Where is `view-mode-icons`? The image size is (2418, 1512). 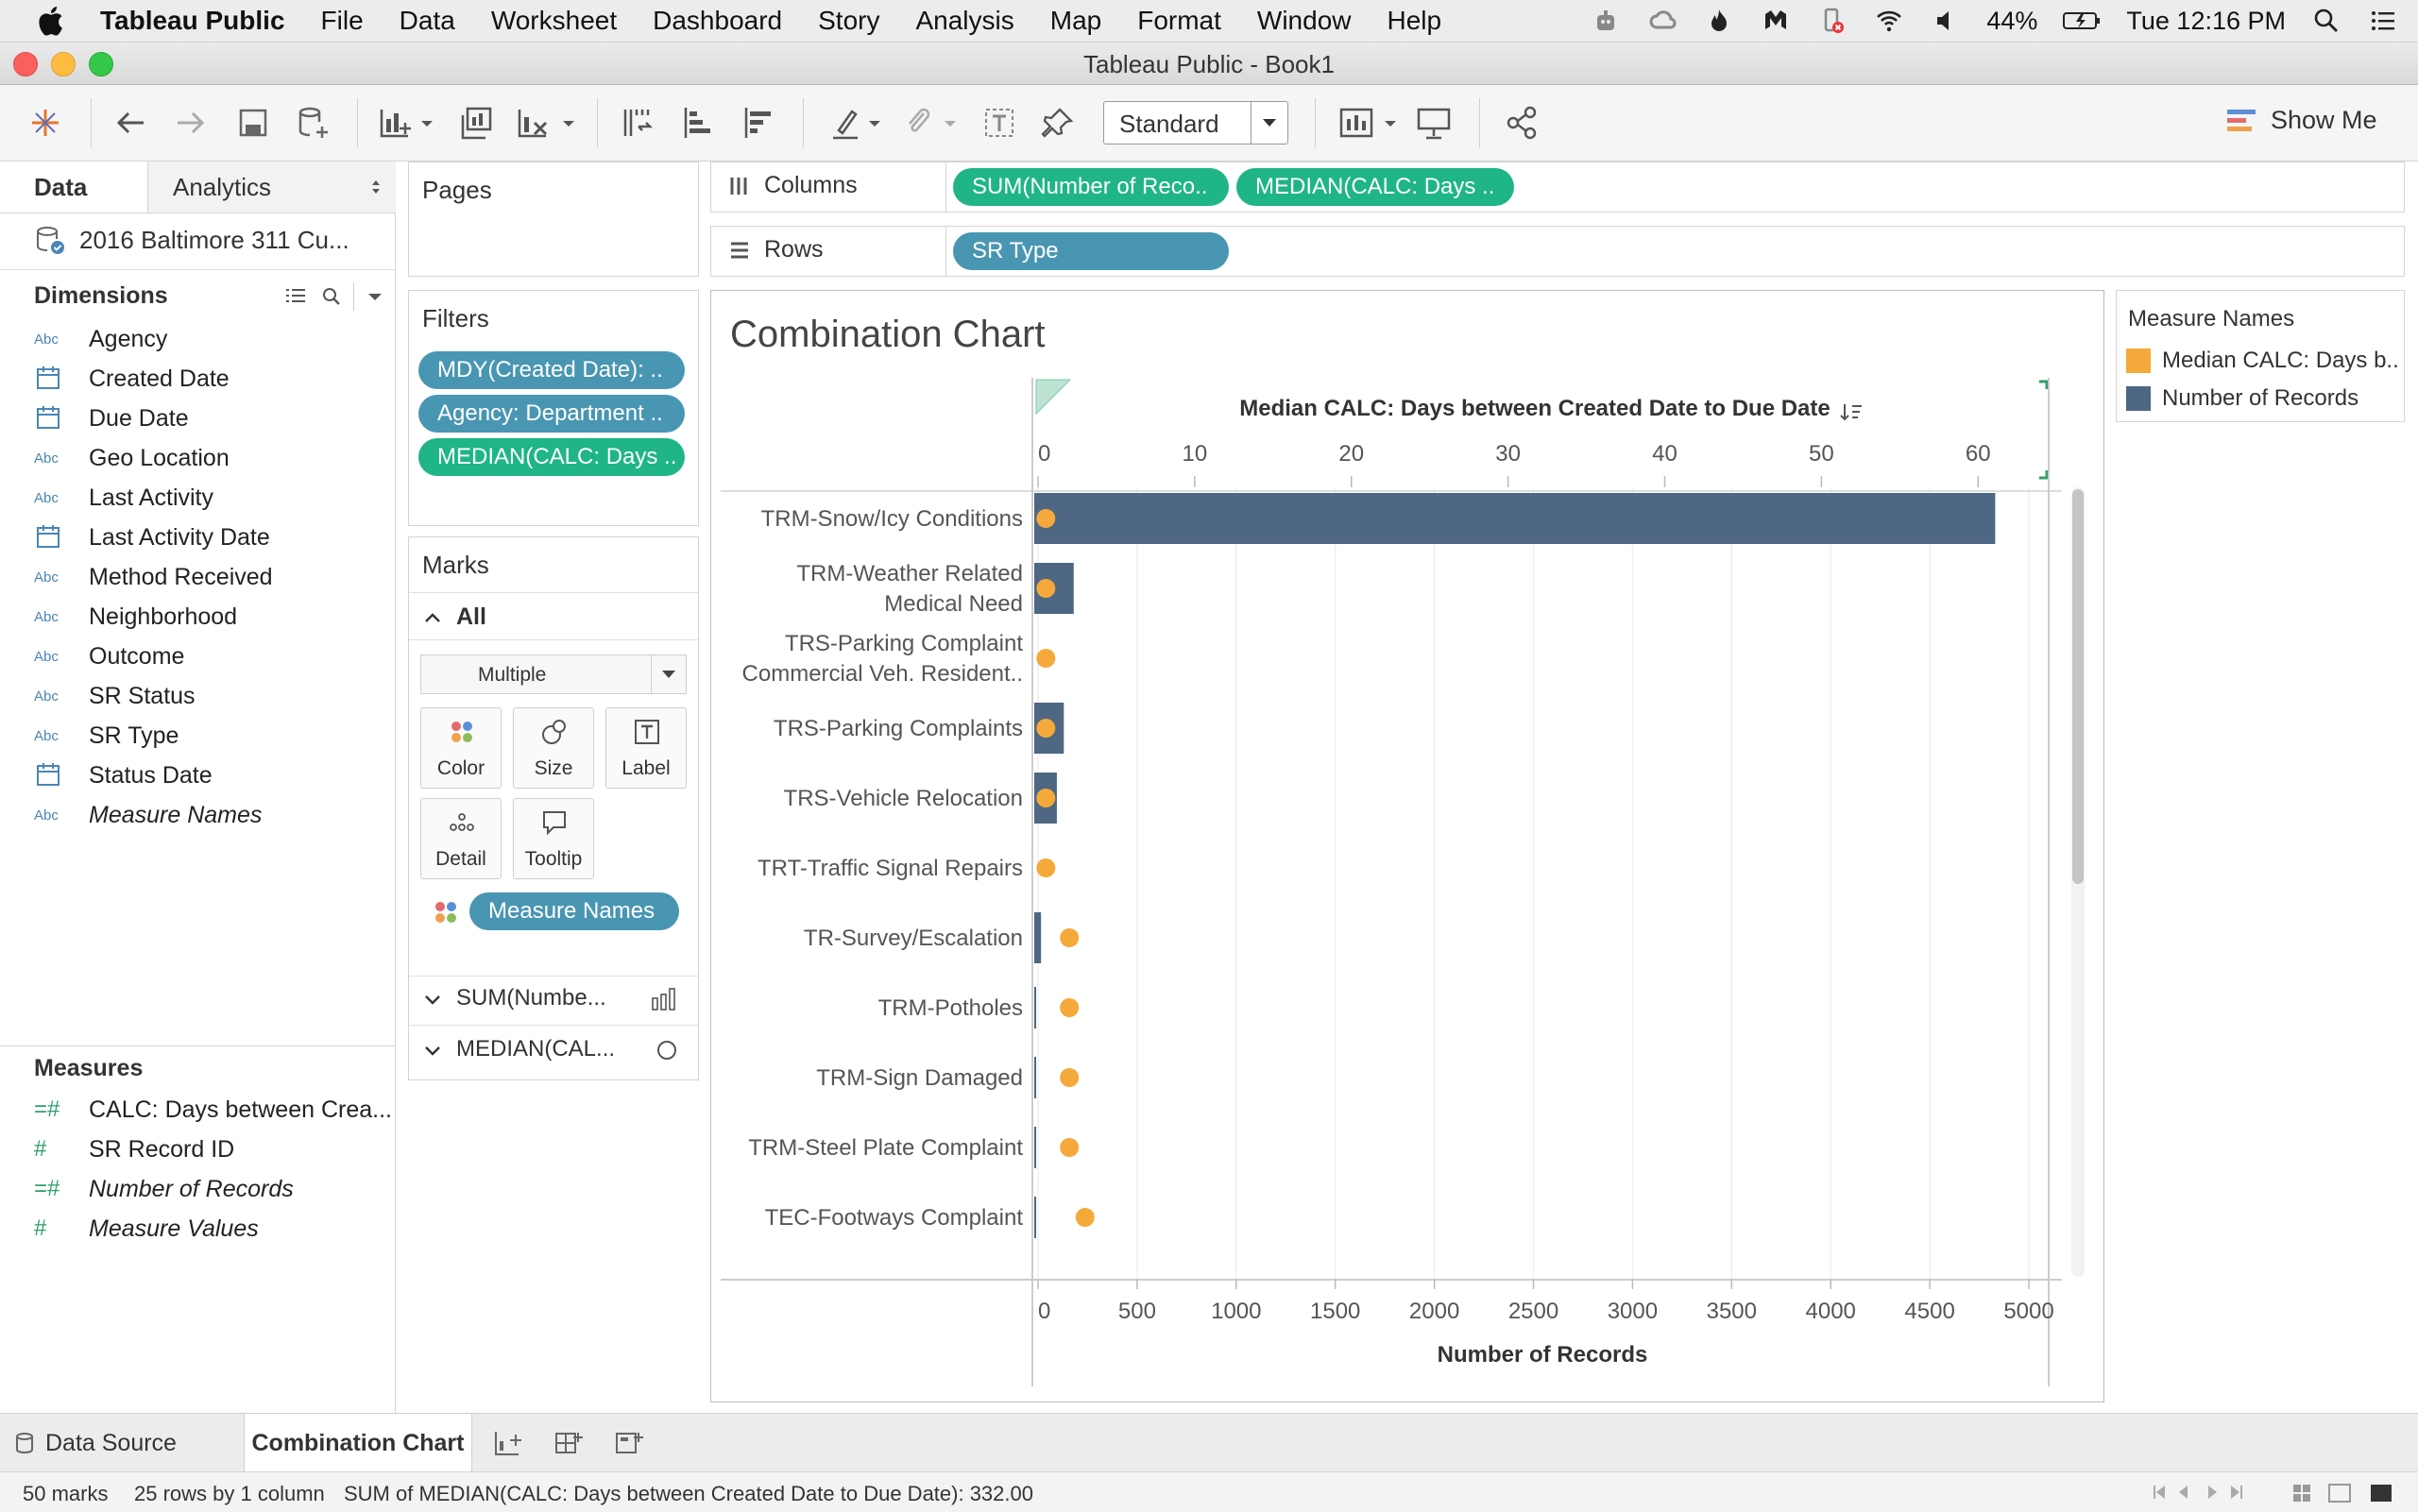 view-mode-icons is located at coordinates (2348, 1493).